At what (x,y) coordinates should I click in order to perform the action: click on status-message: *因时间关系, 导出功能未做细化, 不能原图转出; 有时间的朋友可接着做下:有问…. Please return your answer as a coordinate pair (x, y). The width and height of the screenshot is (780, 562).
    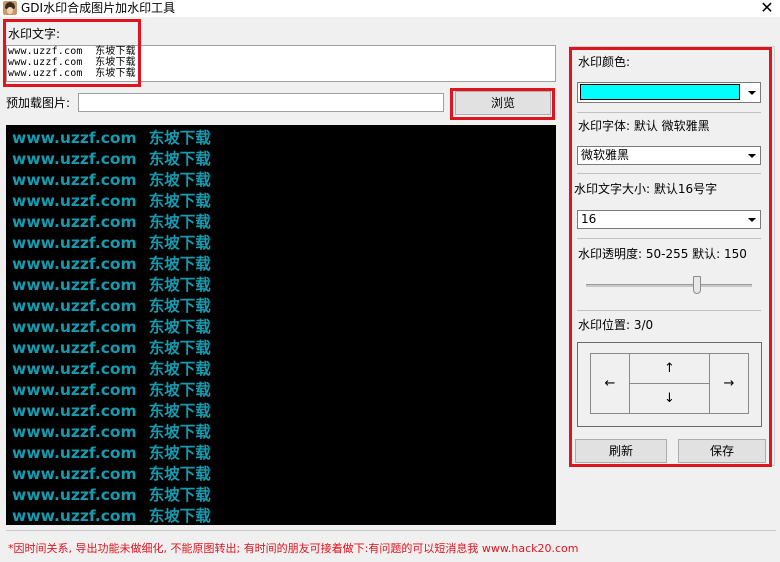
    Looking at the image, I should click on (293, 548).